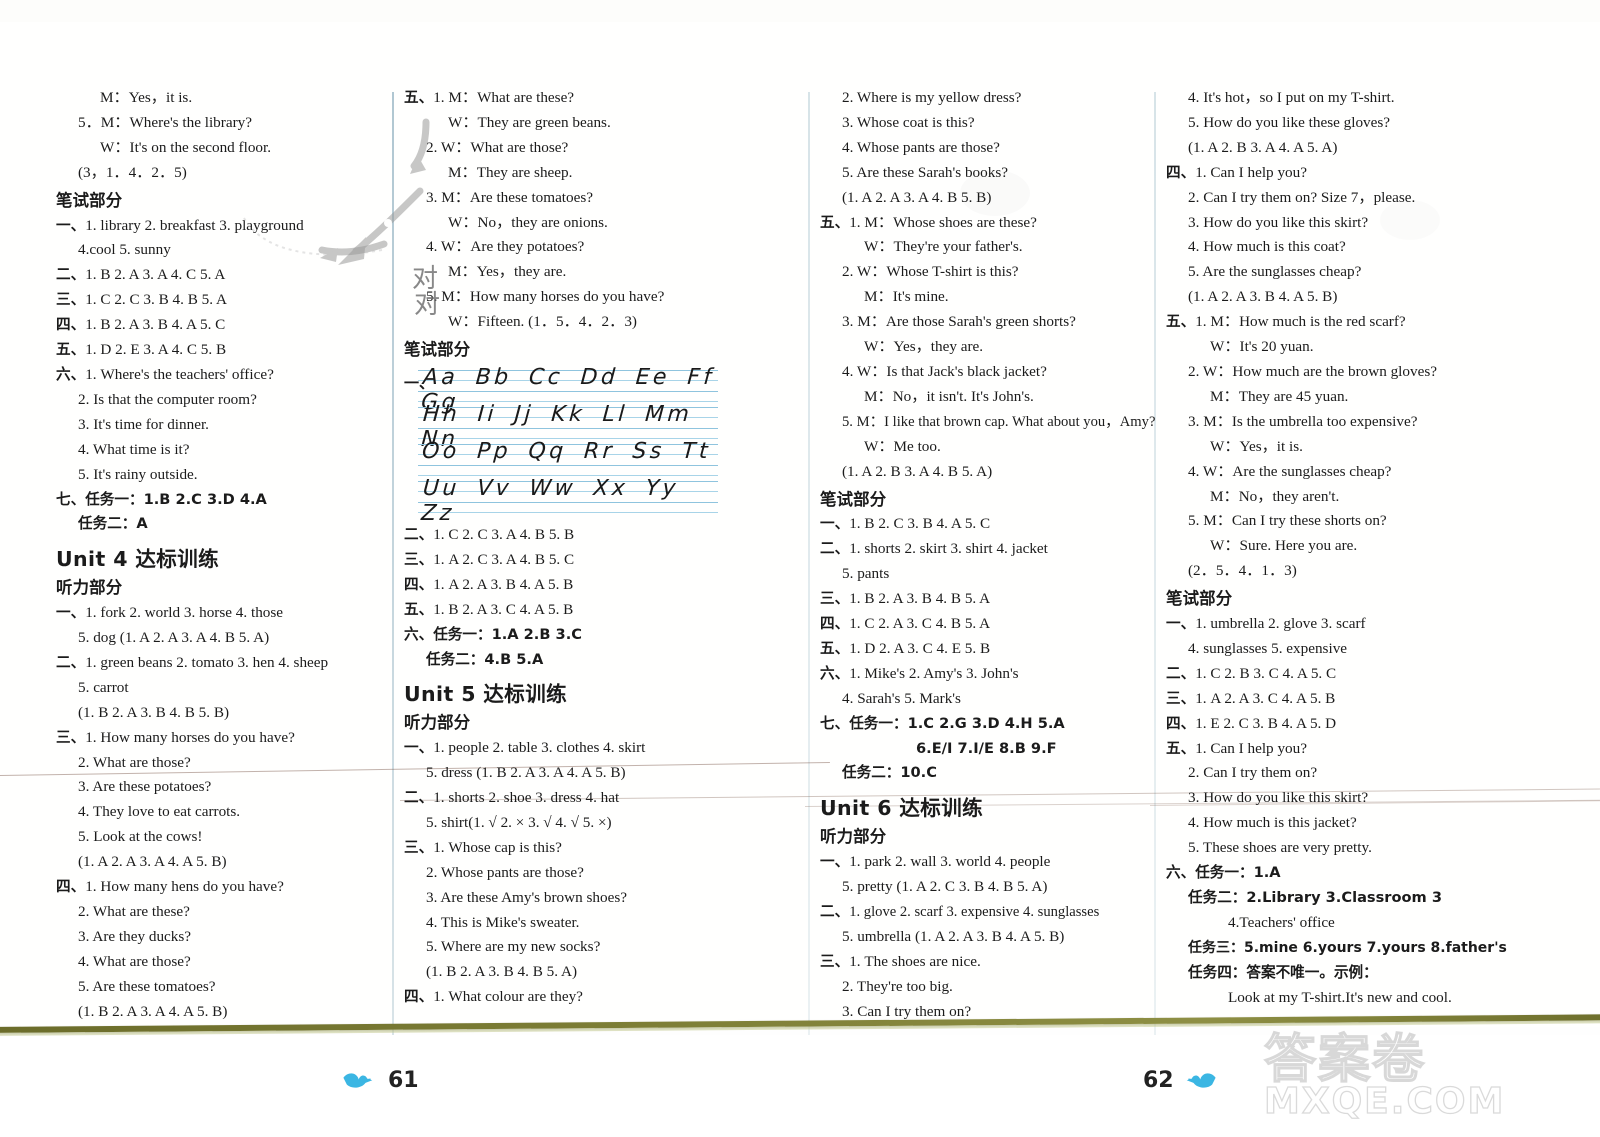 The width and height of the screenshot is (1600, 1137). I want to click on answer-key-line: 1. park 2. wall 3. world 4. people, so click(950, 862).